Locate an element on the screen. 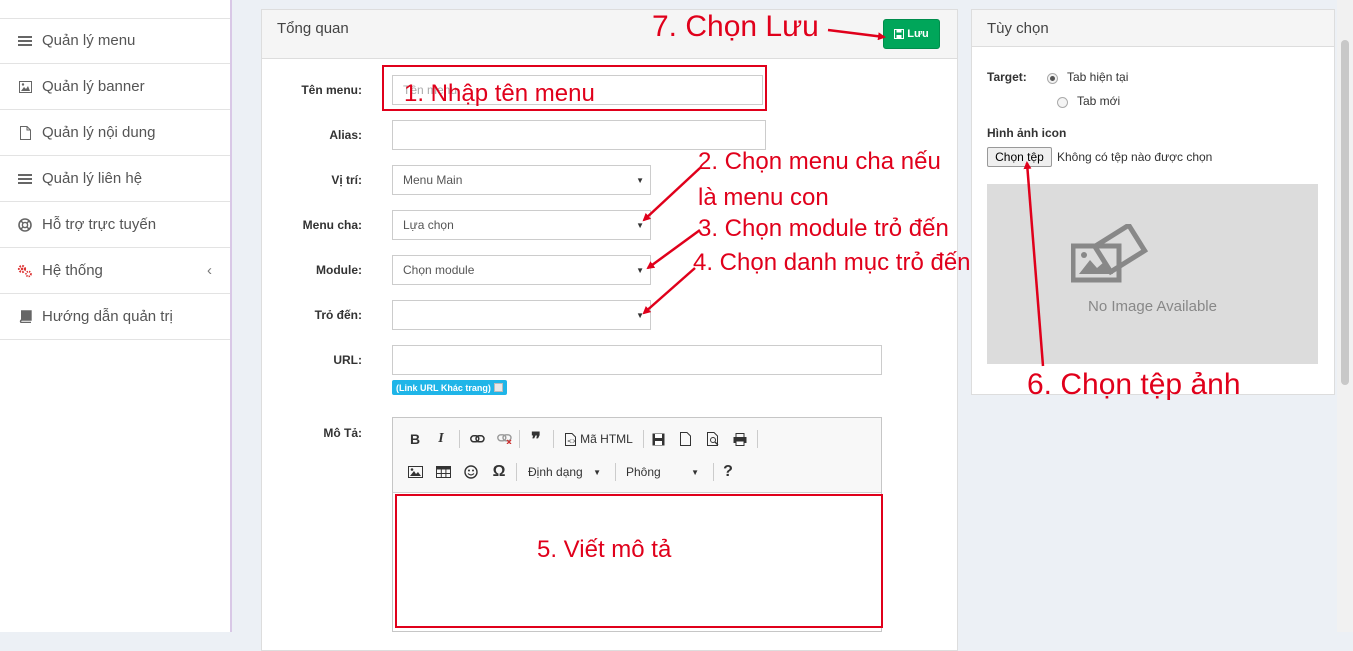  module-label: Module: is located at coordinates (339, 270).